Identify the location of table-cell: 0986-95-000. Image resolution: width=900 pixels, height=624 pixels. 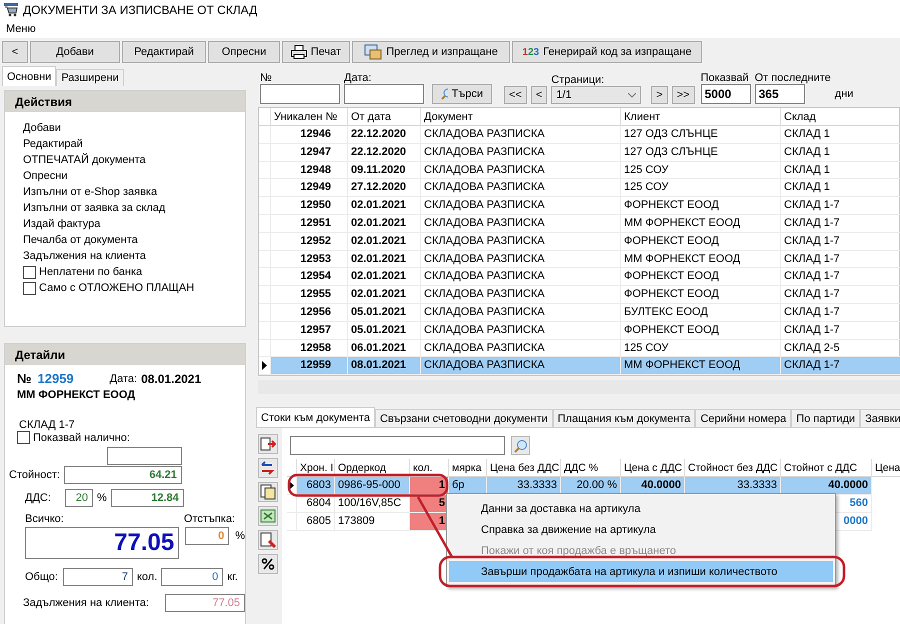
(372, 486).